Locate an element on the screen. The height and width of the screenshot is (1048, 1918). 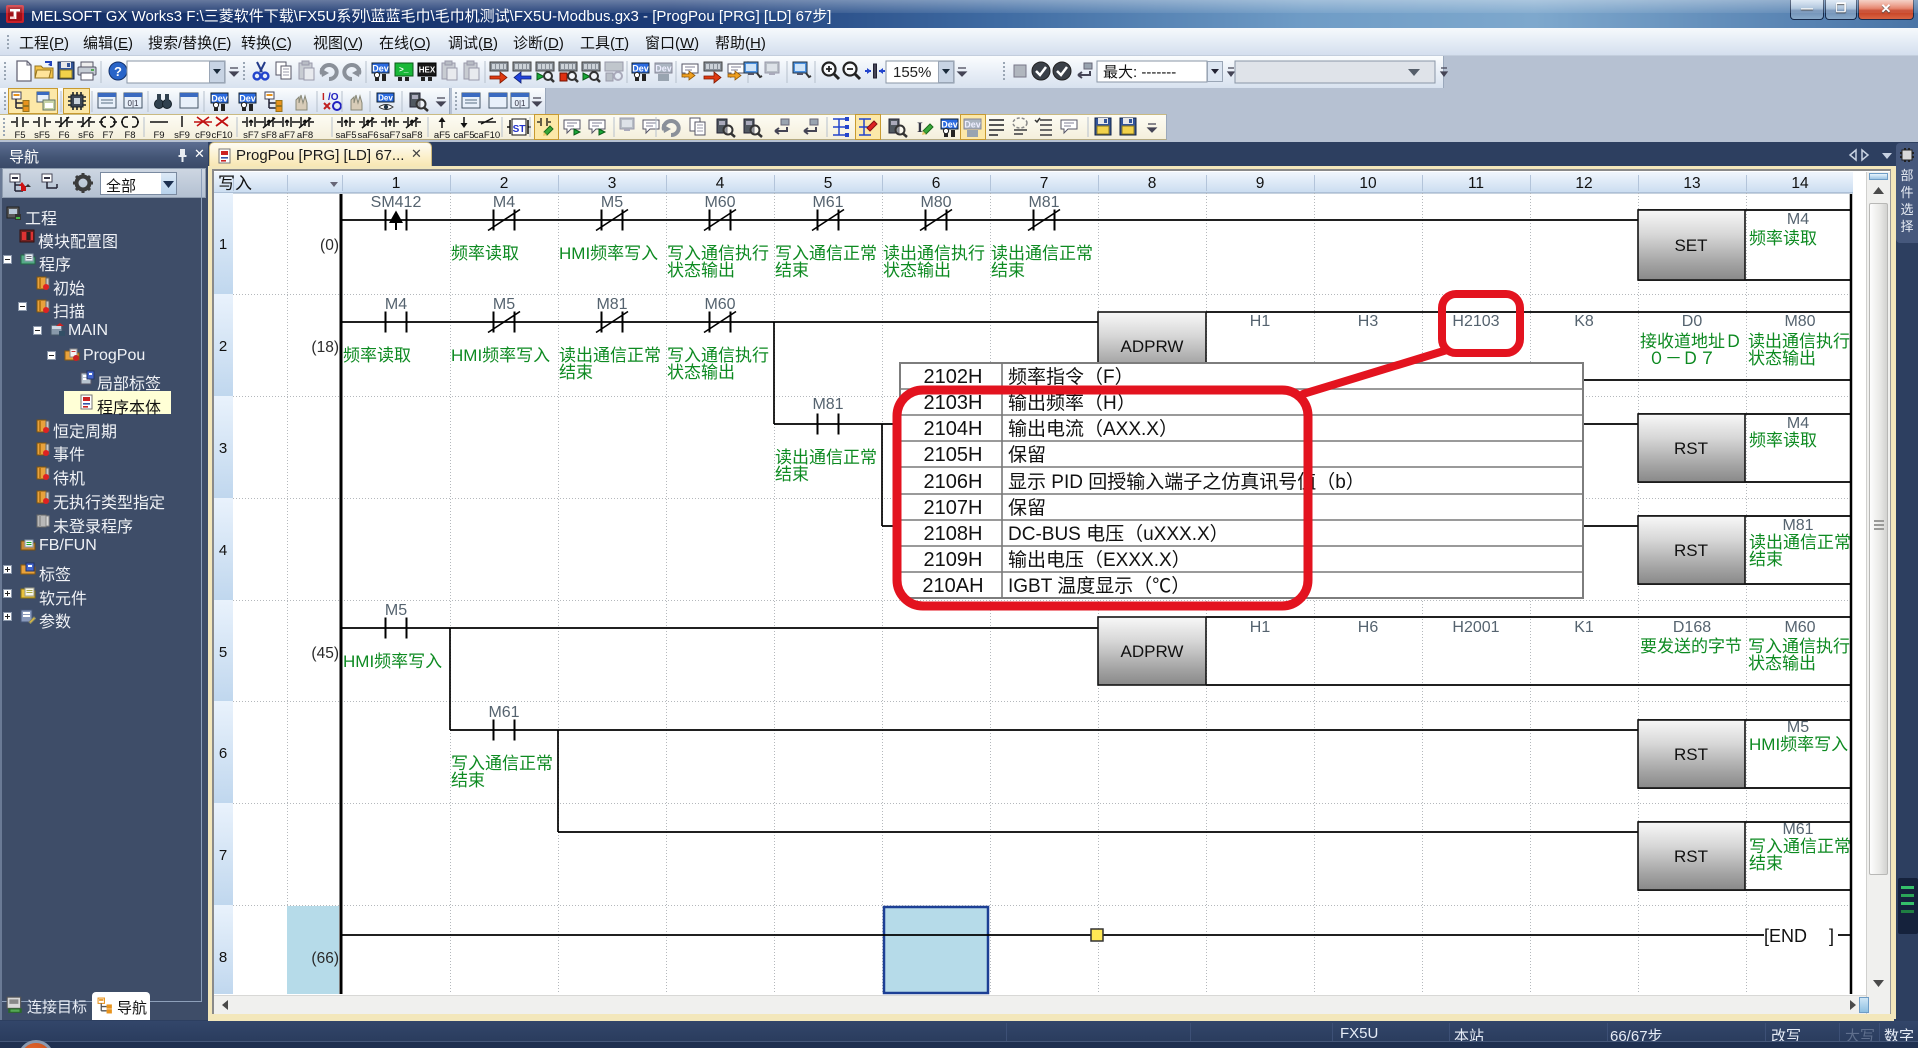
svg-text: DC-BUS 电压（uXXX.X） is located at coordinates (1118, 534).